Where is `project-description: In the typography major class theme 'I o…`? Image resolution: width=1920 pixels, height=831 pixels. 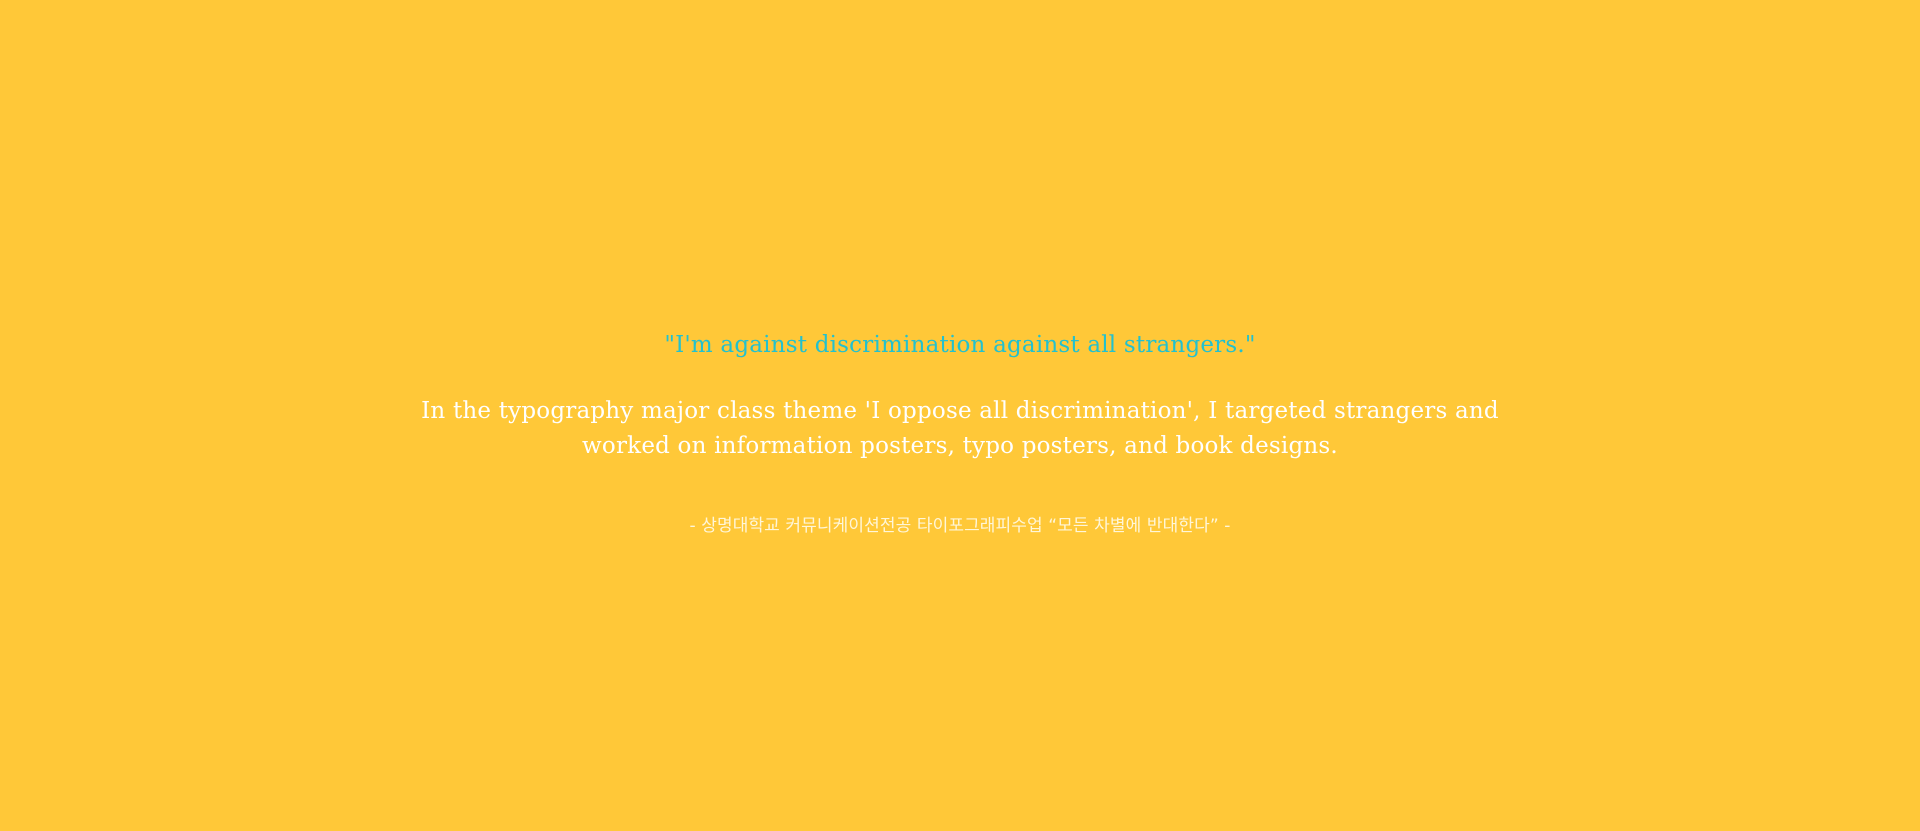 project-description: In the typography major class theme 'I o… is located at coordinates (960, 429).